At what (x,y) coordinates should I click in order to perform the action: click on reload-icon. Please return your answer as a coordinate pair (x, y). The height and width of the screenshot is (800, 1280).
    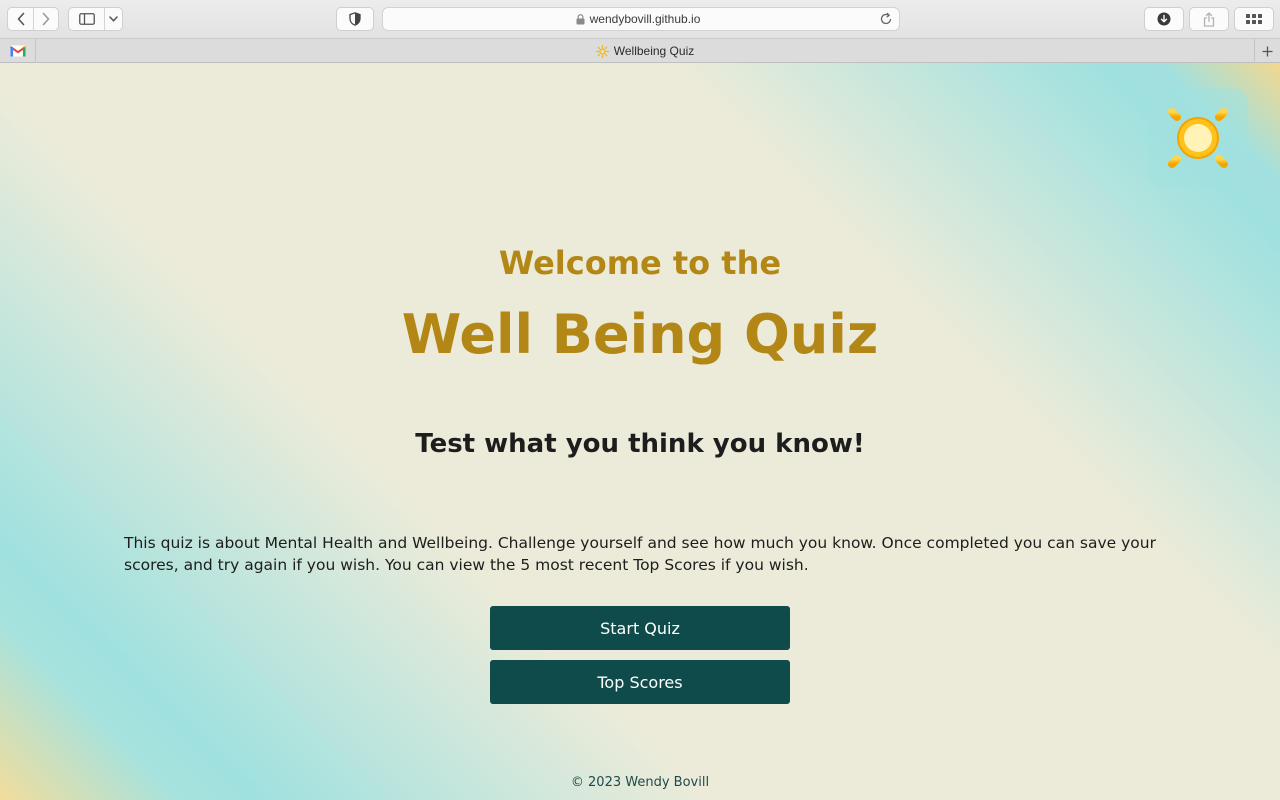
    Looking at the image, I should click on (886, 19).